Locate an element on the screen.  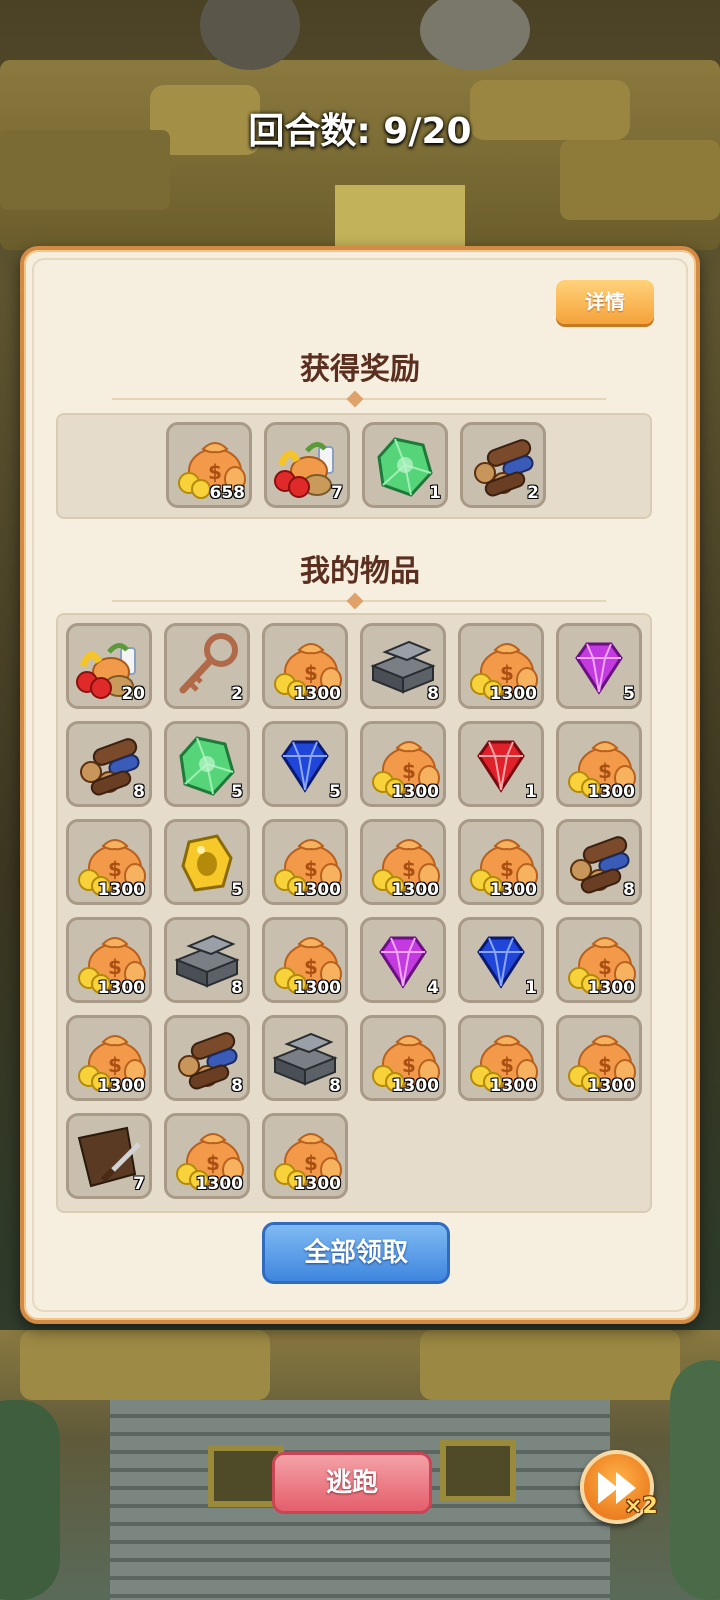
item-slot: $ 658 is located at coordinates (209, 465).